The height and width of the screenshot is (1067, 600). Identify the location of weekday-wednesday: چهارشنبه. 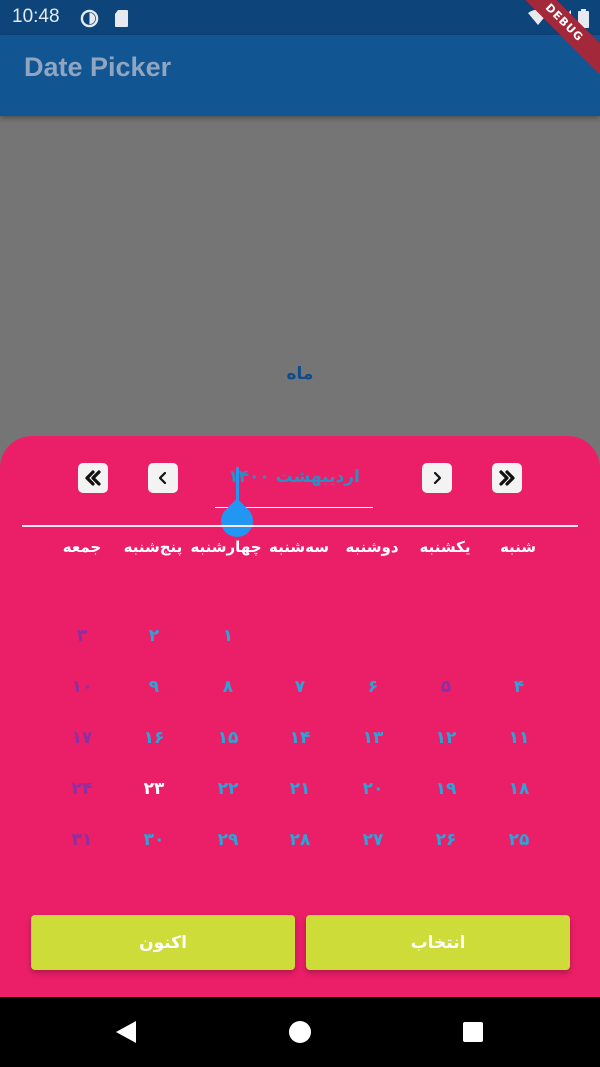
(226, 547).